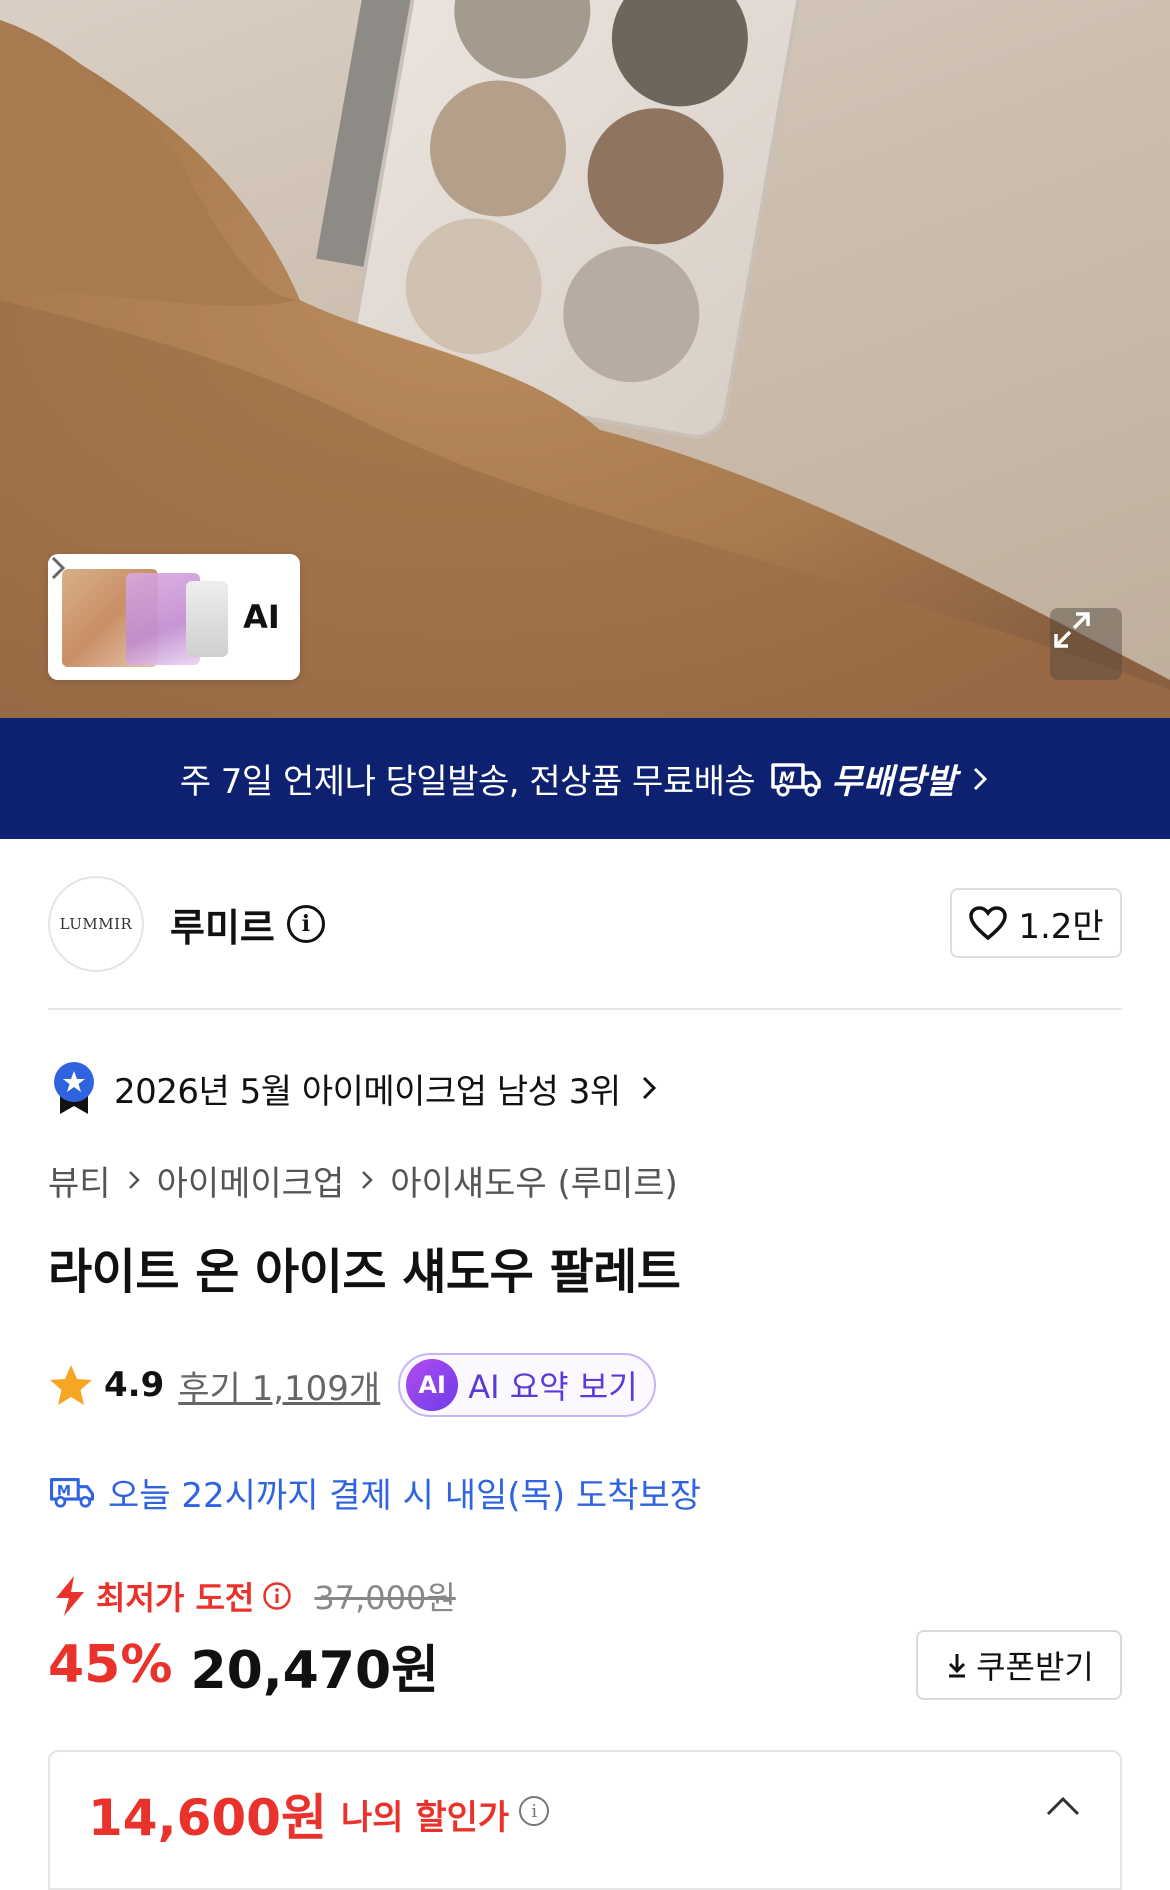 The width and height of the screenshot is (1170, 1890). Describe the element at coordinates (467, 782) in the screenshot. I see `banner-text: 주 7일 언제나 당일발송, 전상품 무료배송` at that location.